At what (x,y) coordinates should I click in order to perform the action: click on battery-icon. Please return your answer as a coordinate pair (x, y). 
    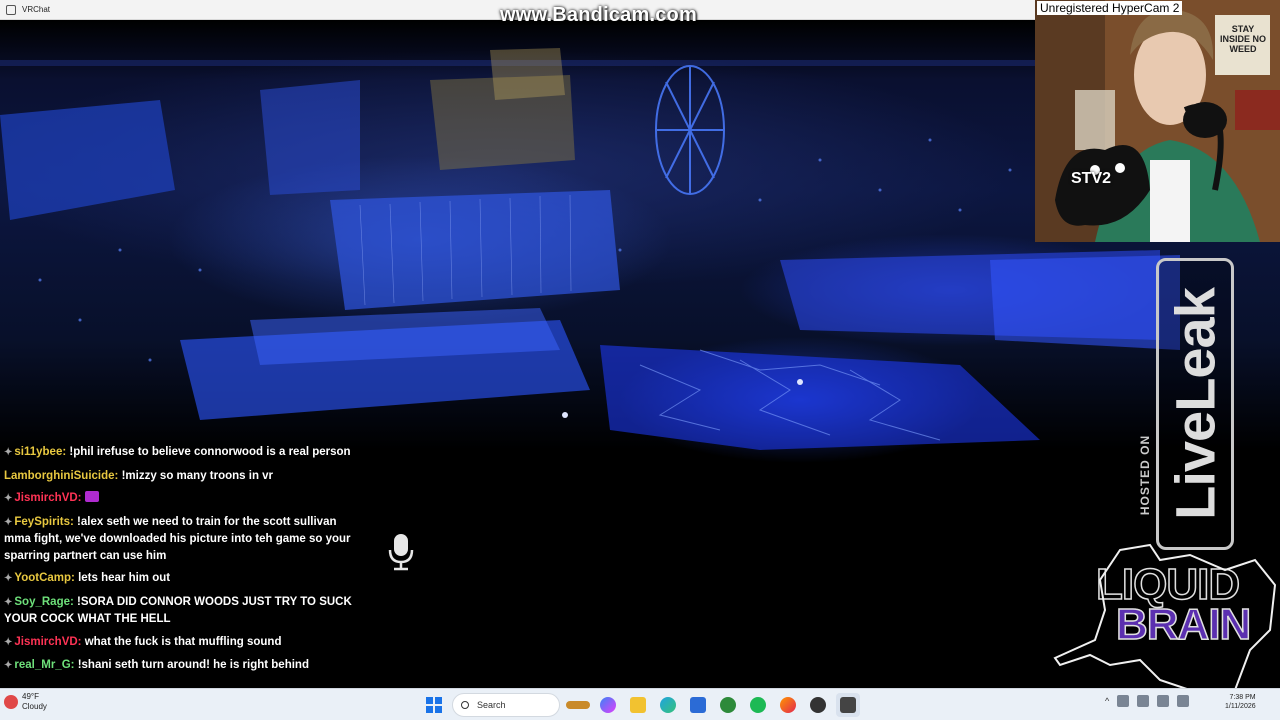
    Looking at the image, I should click on (1183, 701).